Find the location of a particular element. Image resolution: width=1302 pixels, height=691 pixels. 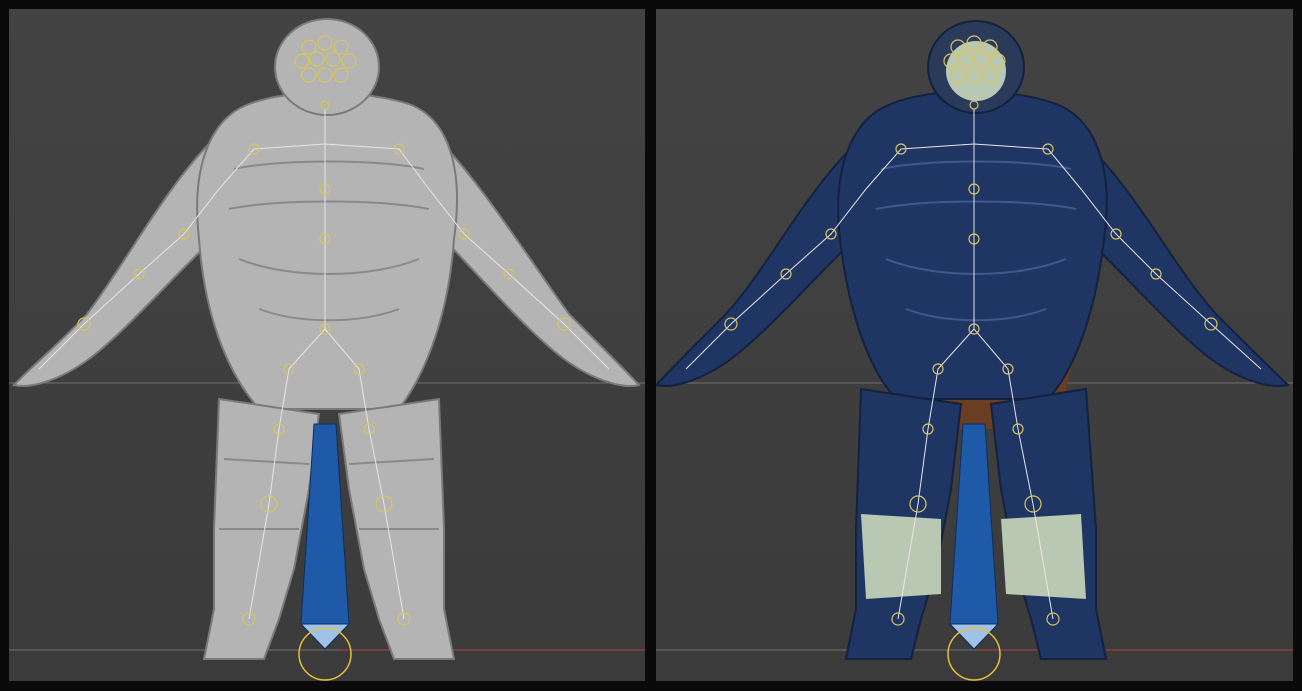

right-boot-guard is located at coordinates (1043, 556).